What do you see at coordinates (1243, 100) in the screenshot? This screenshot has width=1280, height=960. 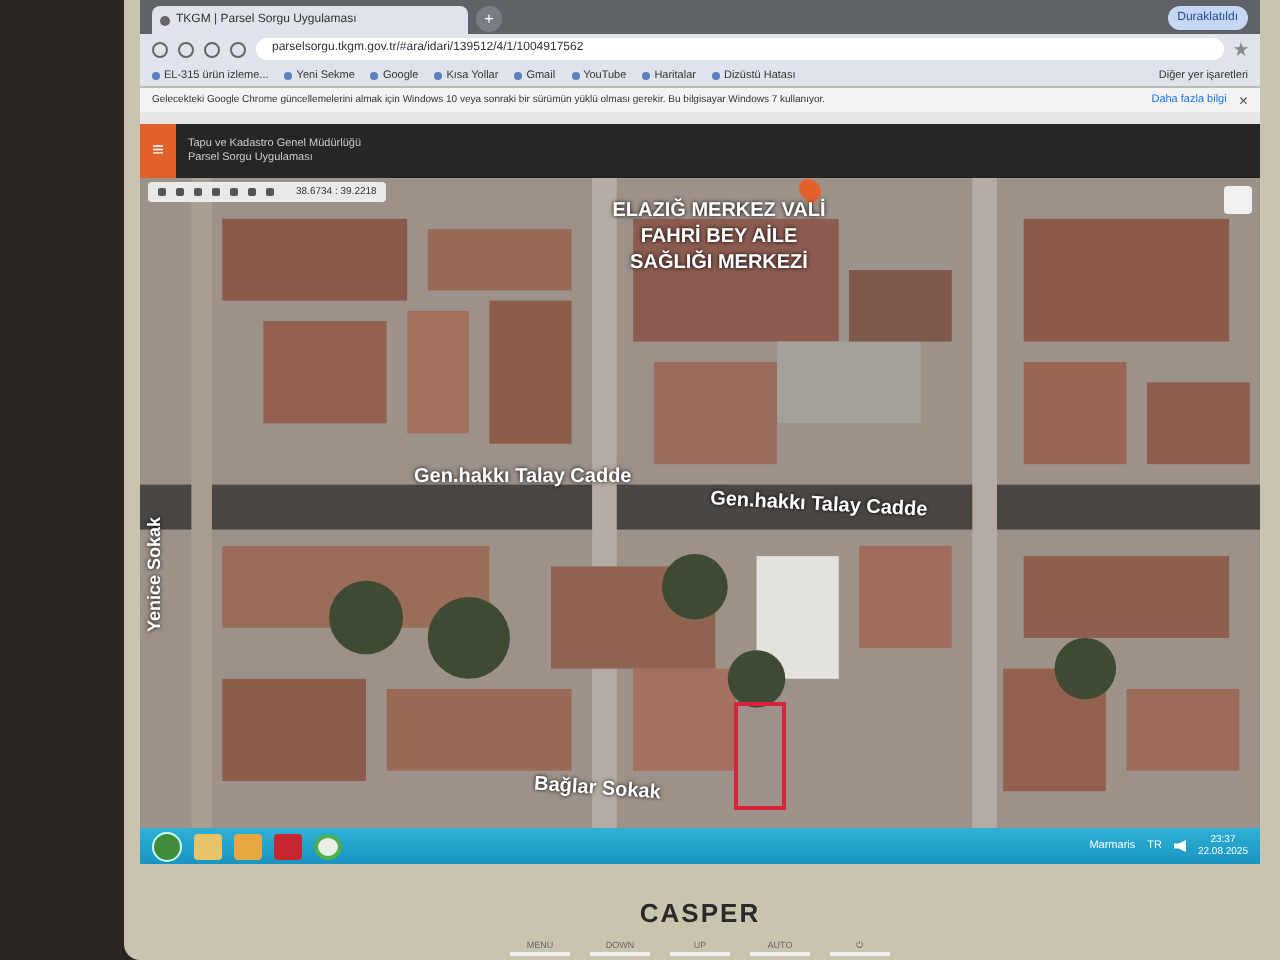 I see `close-button: ×` at bounding box center [1243, 100].